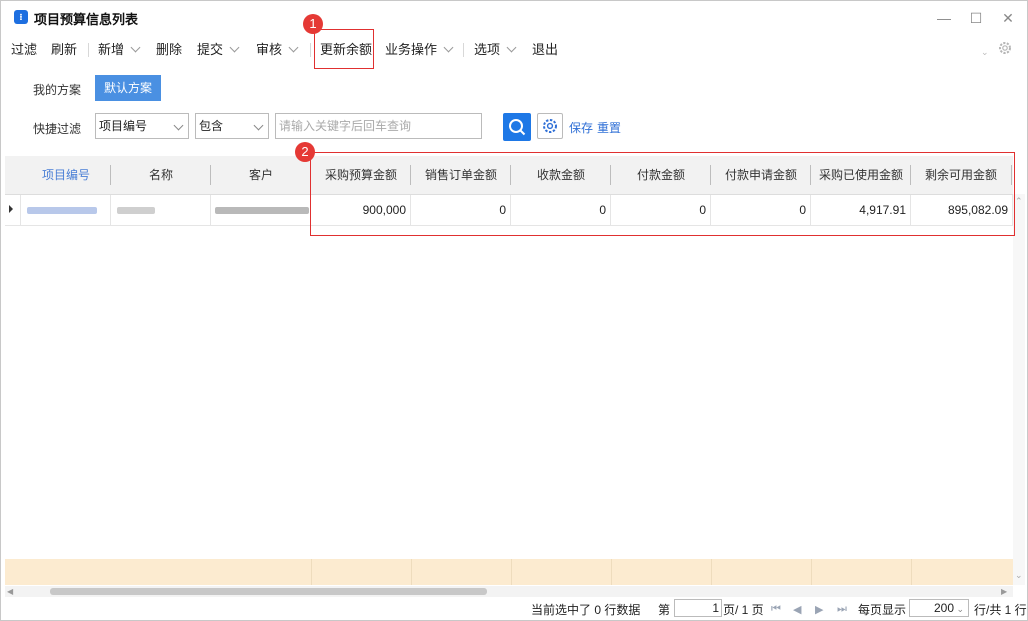  I want to click on quick-filter-label: 快捷过滤, so click(57, 129).